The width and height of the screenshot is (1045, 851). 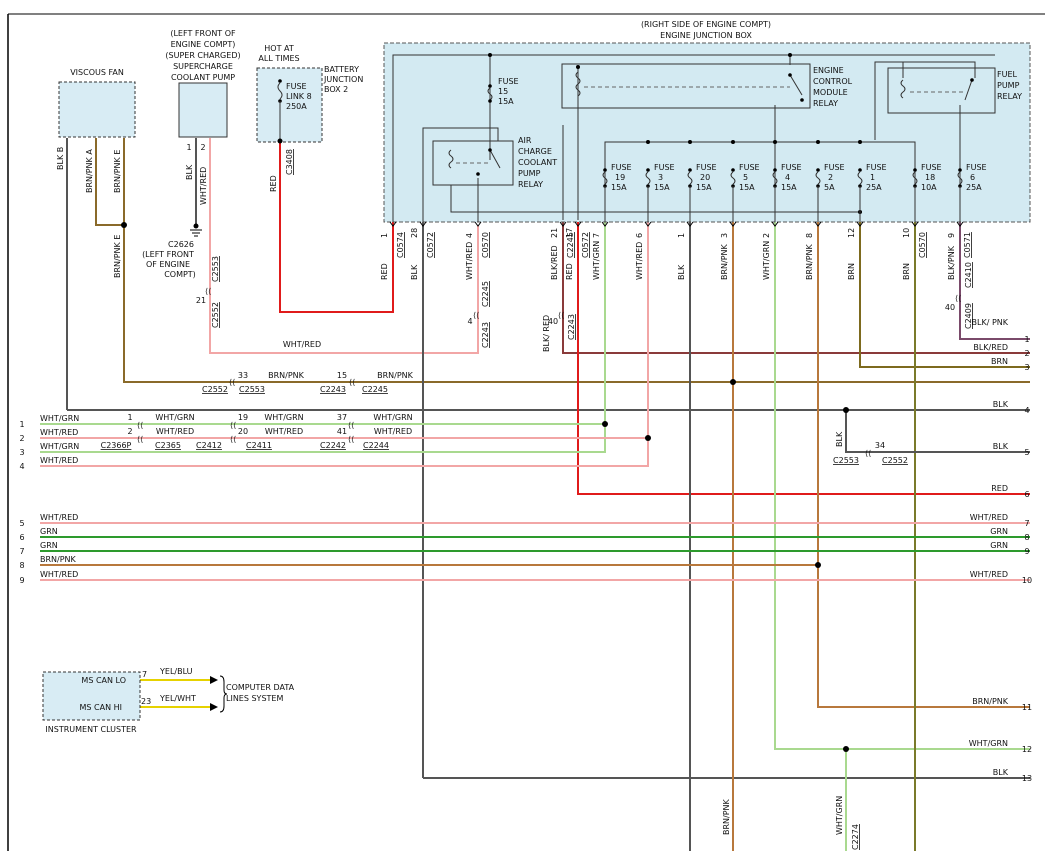 I want to click on svg-text: BLK, so click(x=681, y=272).